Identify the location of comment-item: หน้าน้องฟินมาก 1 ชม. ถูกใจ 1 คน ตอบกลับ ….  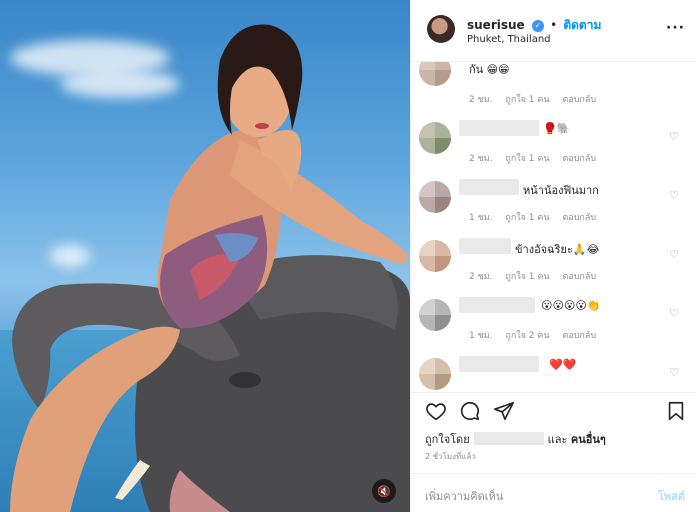
(553, 208).